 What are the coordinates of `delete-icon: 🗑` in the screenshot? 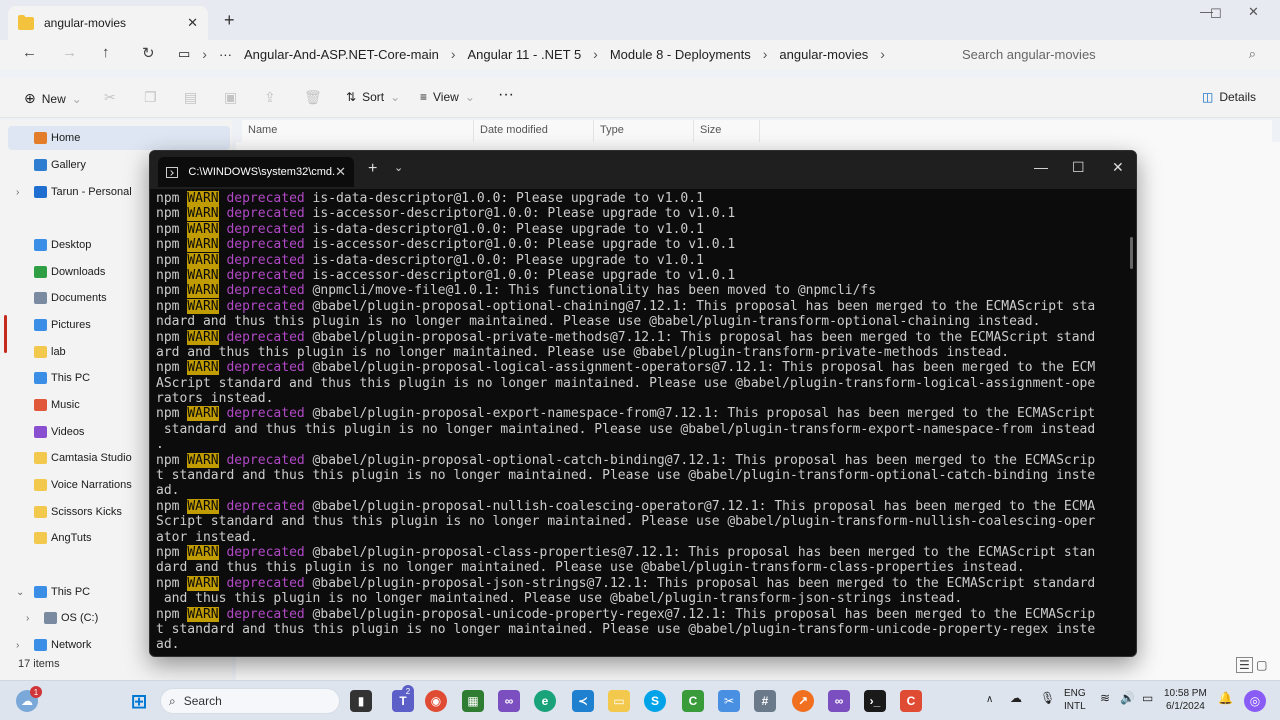 It's located at (313, 97).